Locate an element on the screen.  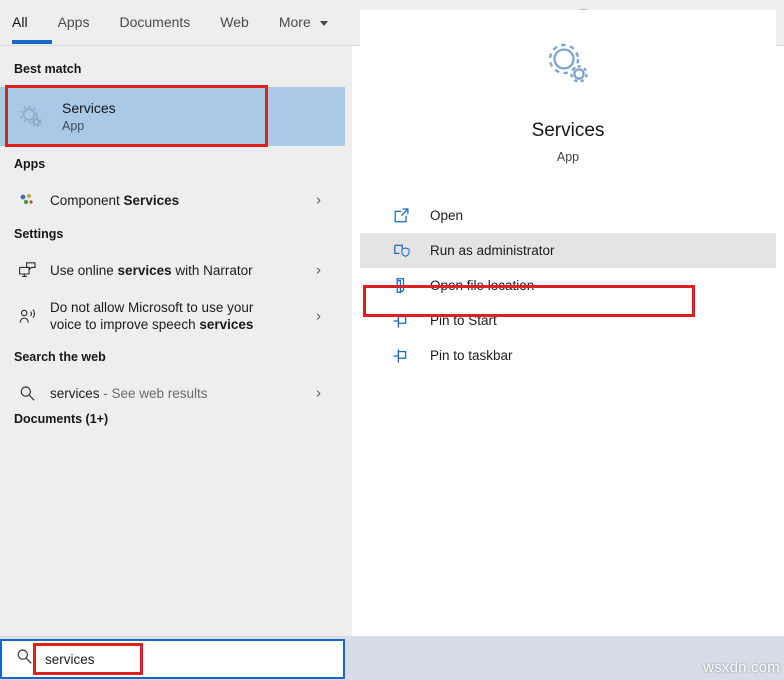
action-open-file-location-label: Open file location is located at coordinates (482, 285).